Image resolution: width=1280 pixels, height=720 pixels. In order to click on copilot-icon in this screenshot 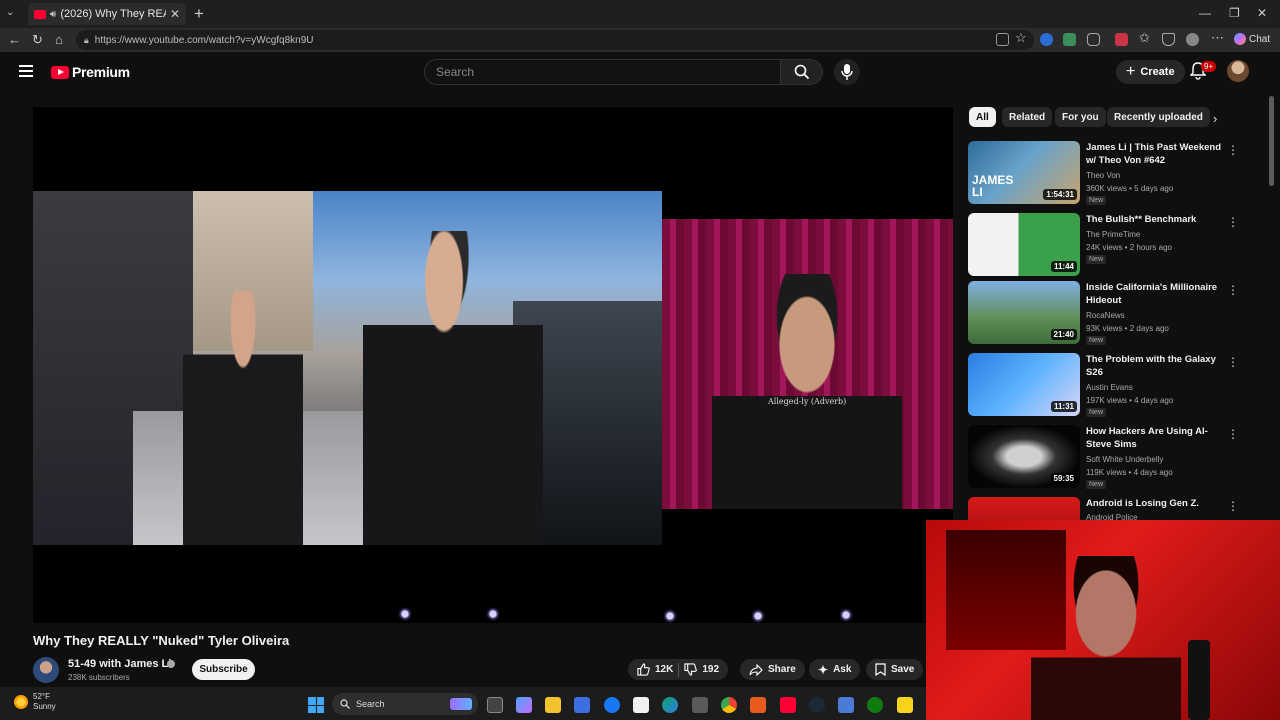, I will do `click(524, 705)`.